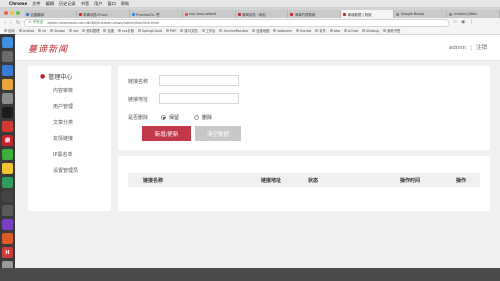  Describe the element at coordinates (42, 31) in the screenshot. I see `bookmark-item: pc` at that location.